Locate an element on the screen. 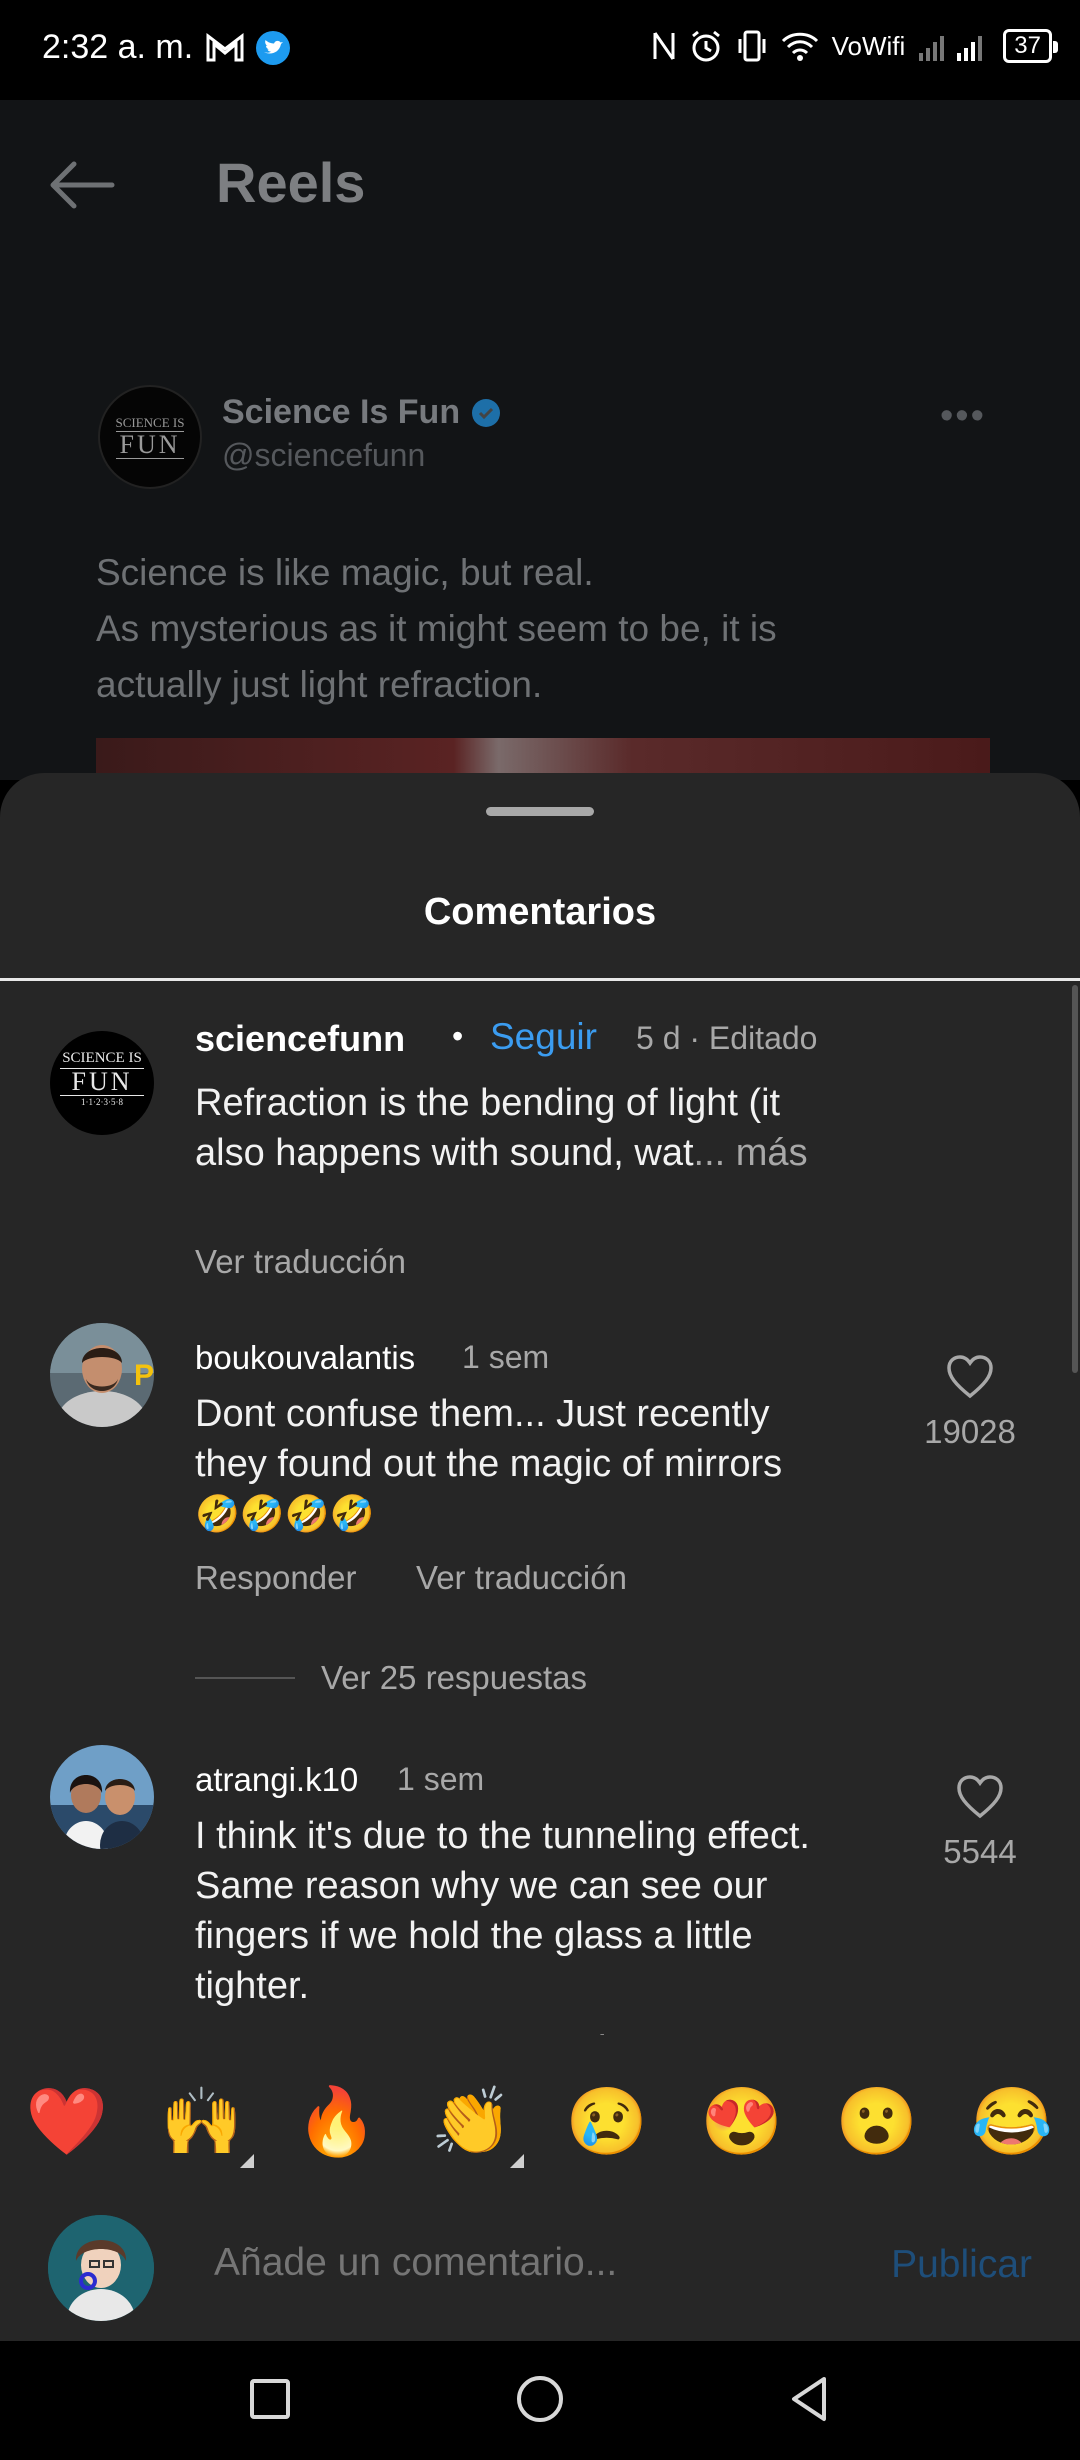 This screenshot has height=2460, width=1080. post-author-name: Science Is Fun is located at coordinates (362, 412).